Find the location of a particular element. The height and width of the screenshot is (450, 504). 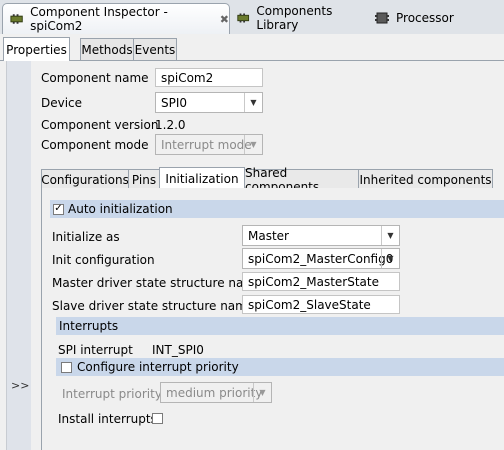

tab-initialization: Initialization is located at coordinates (202, 178).